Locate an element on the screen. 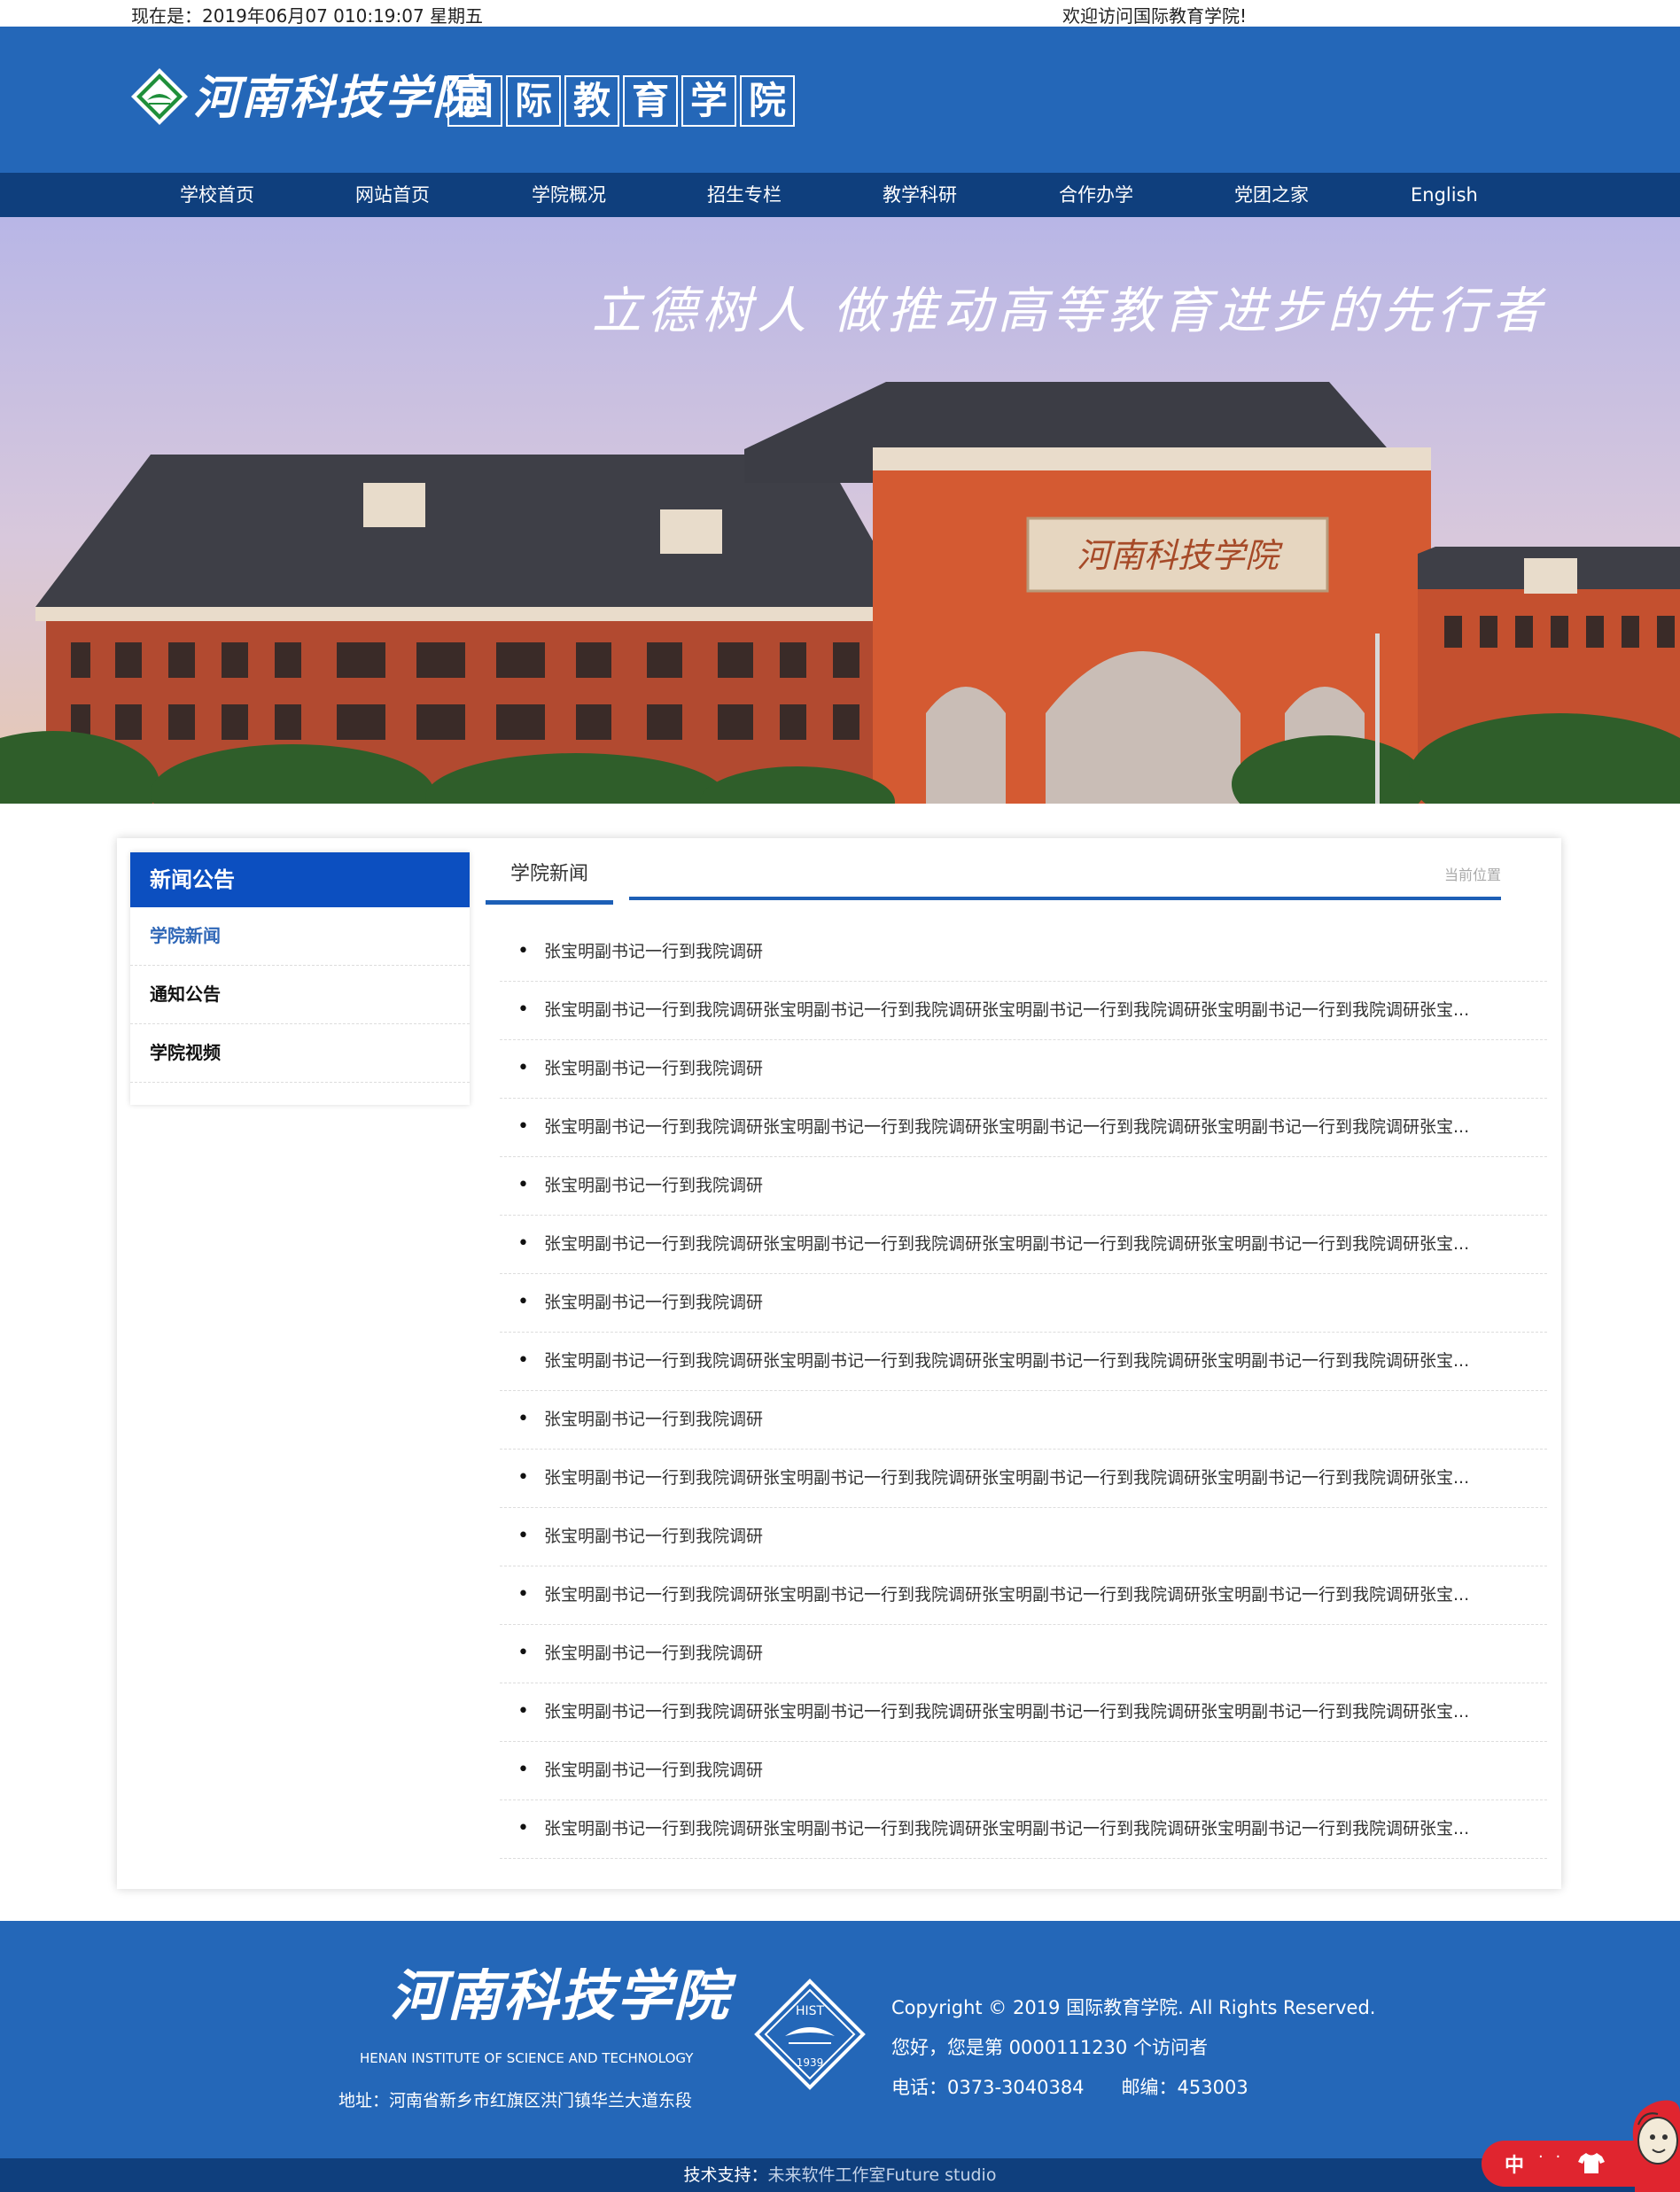  language-chinese: 中 is located at coordinates (1514, 2163).